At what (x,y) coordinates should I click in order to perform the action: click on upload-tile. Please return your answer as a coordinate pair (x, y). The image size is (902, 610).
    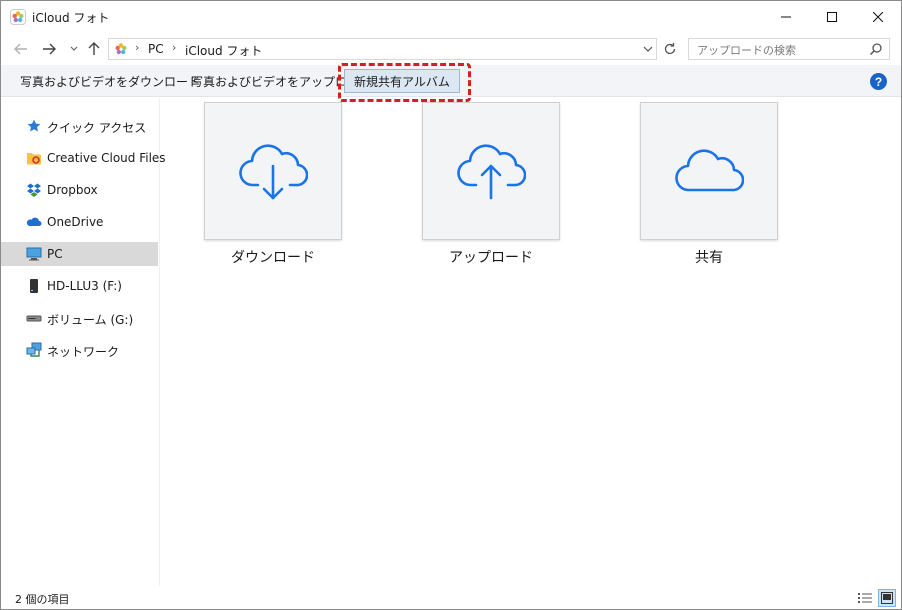
    Looking at the image, I should click on (491, 171).